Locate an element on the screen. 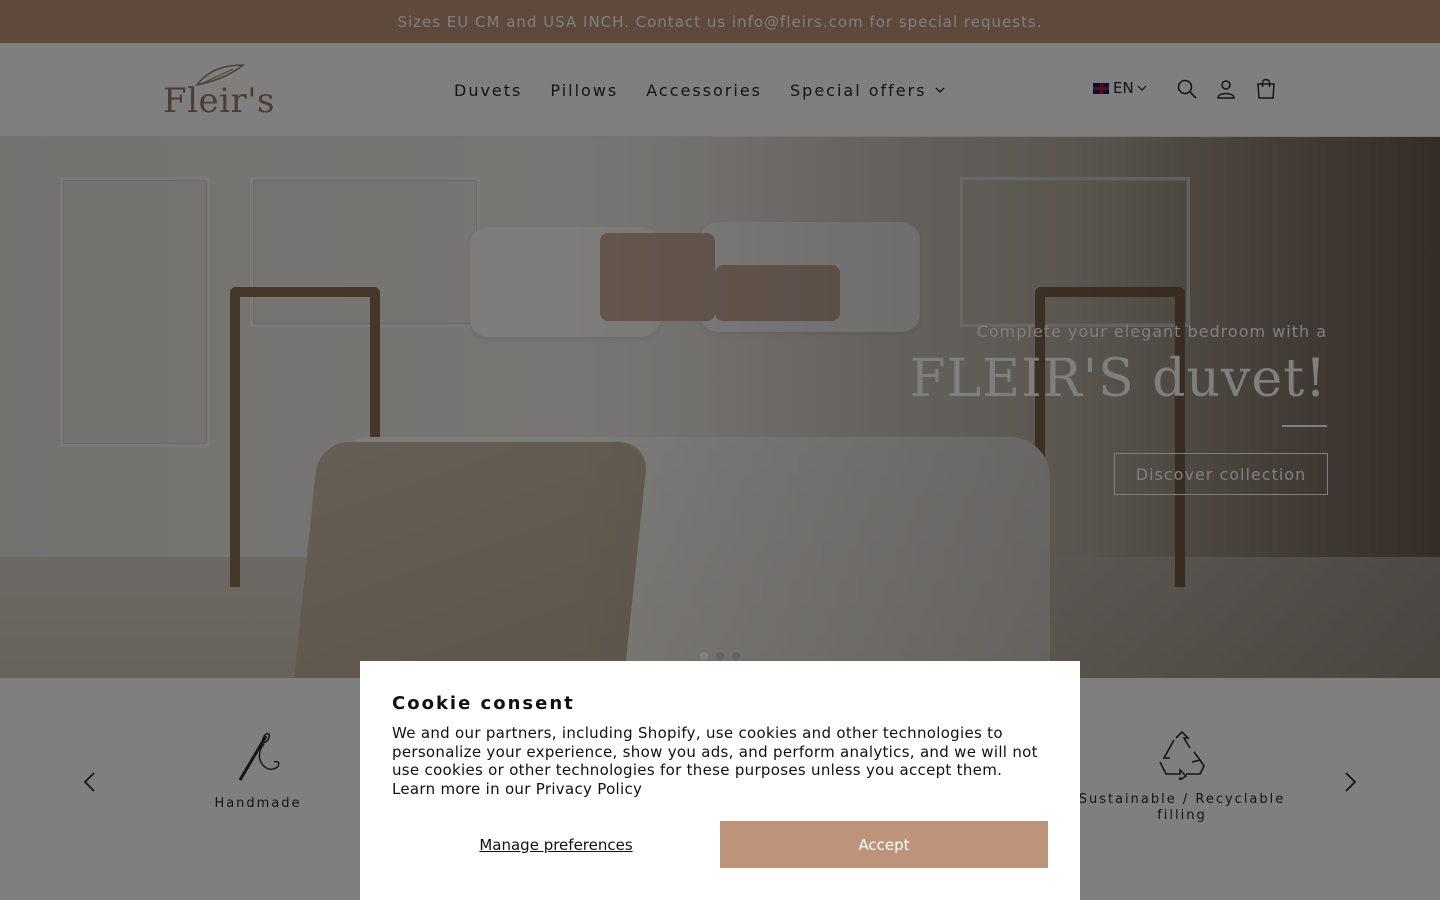 This screenshot has width=1440, height=900. privacy-policy-link: Learn more in our Privacy Policy is located at coordinates (517, 789).